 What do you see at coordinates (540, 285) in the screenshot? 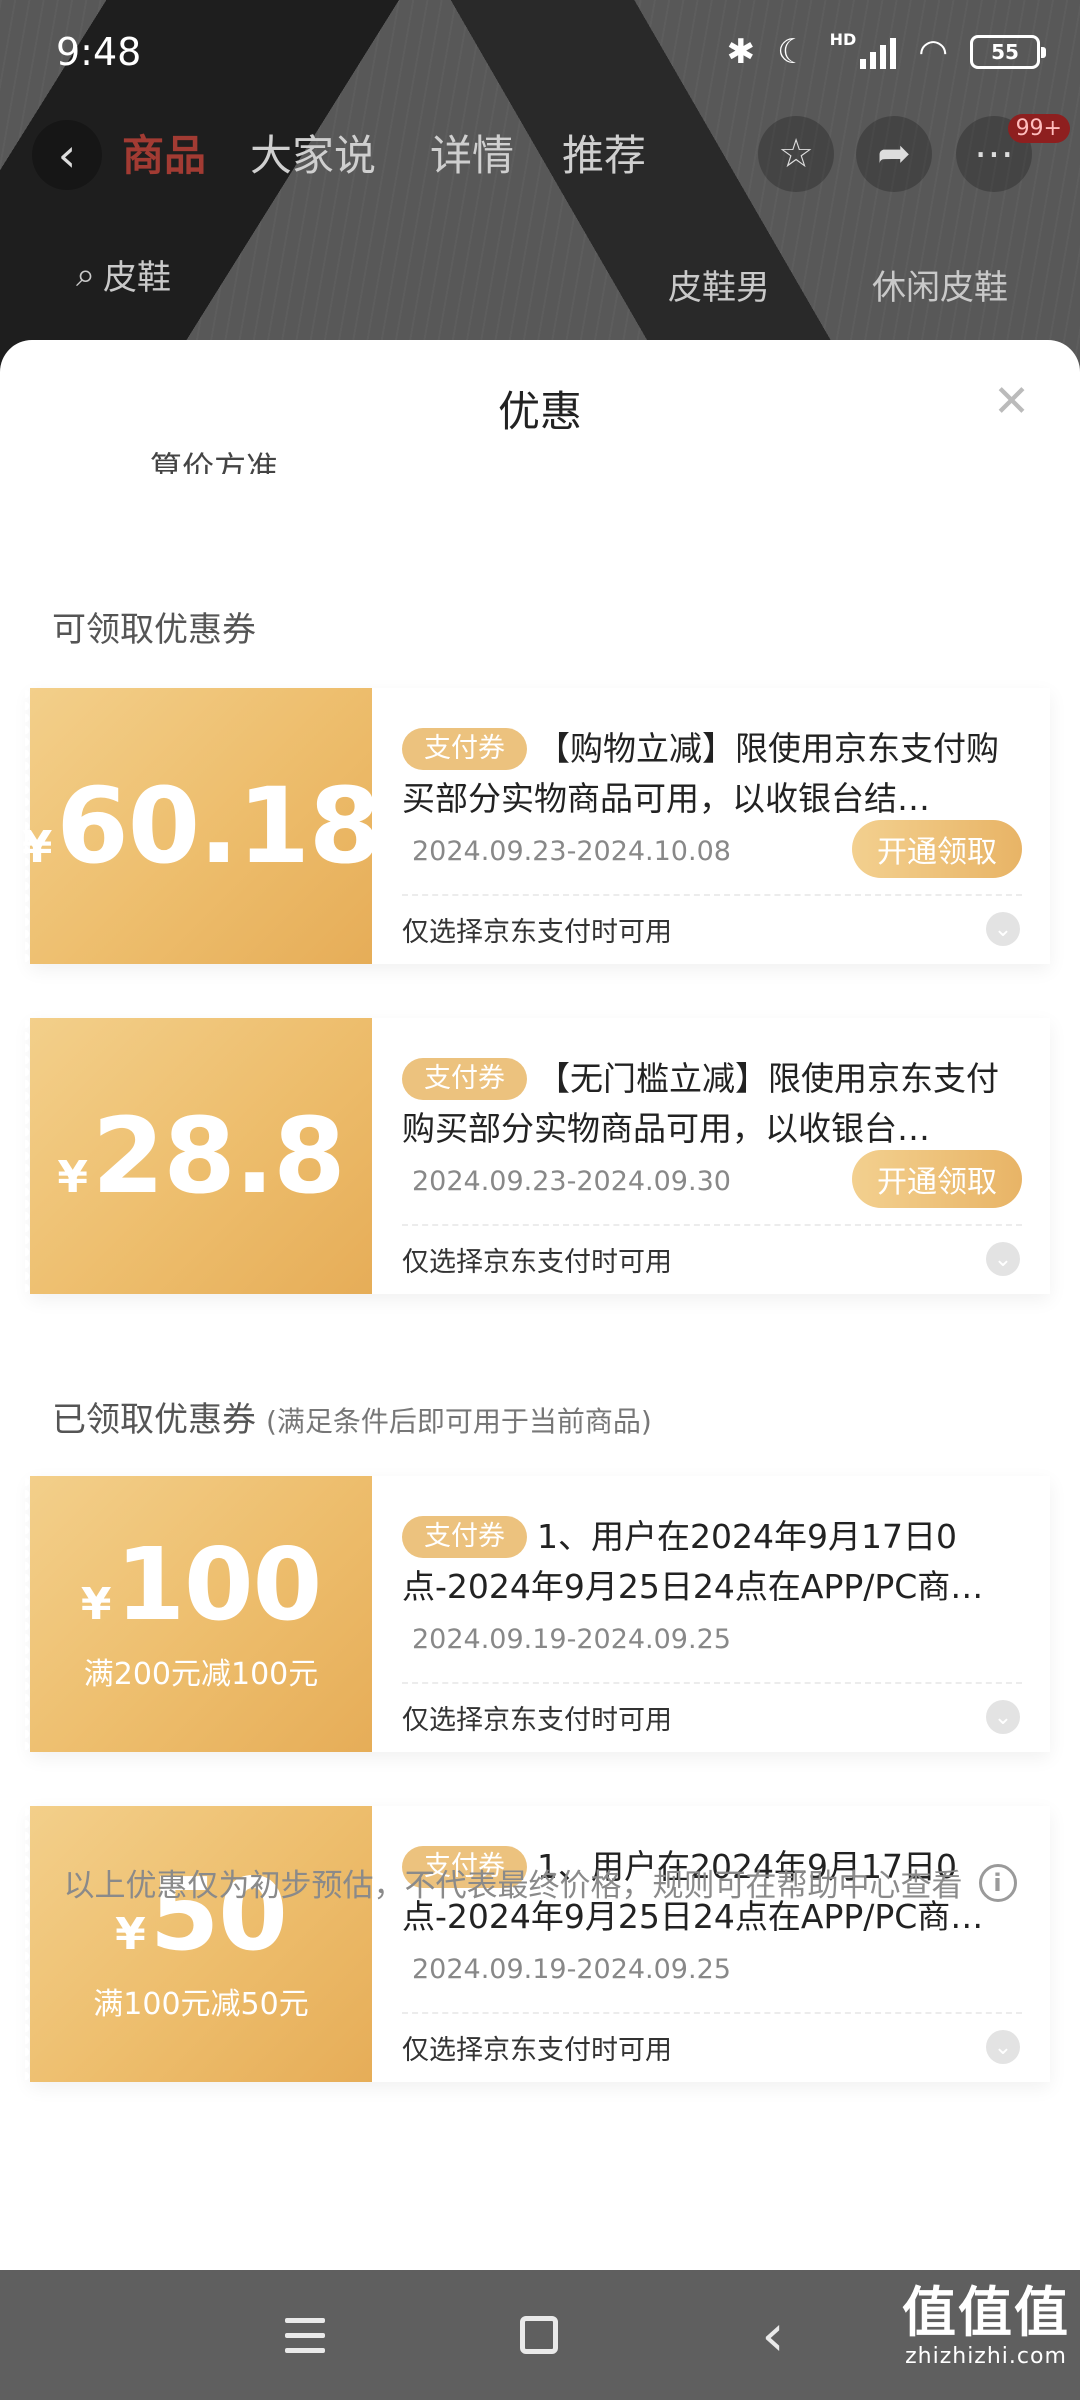
I see `search-row: ⌕ 皮鞋 皮鞋男 休闲皮鞋` at bounding box center [540, 285].